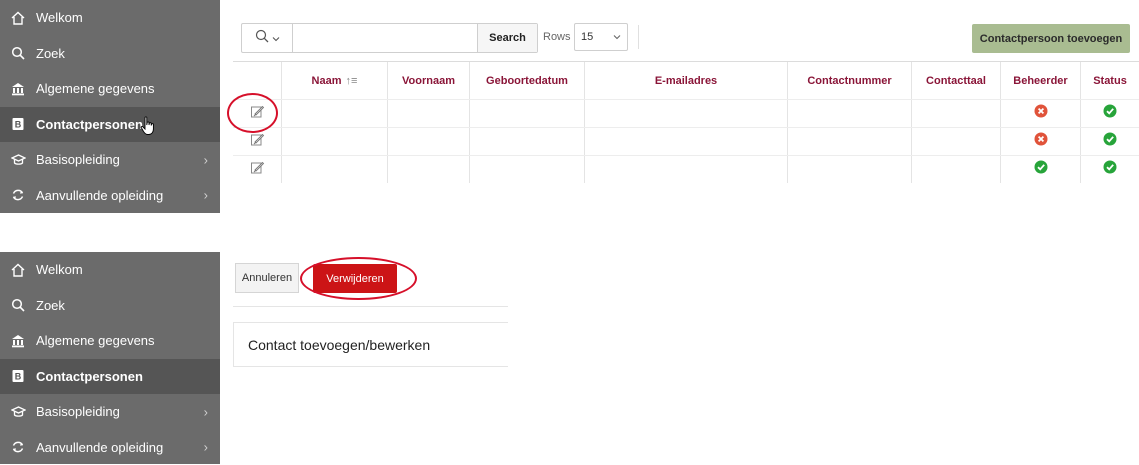  What do you see at coordinates (386, 38) in the screenshot?
I see `search-input` at bounding box center [386, 38].